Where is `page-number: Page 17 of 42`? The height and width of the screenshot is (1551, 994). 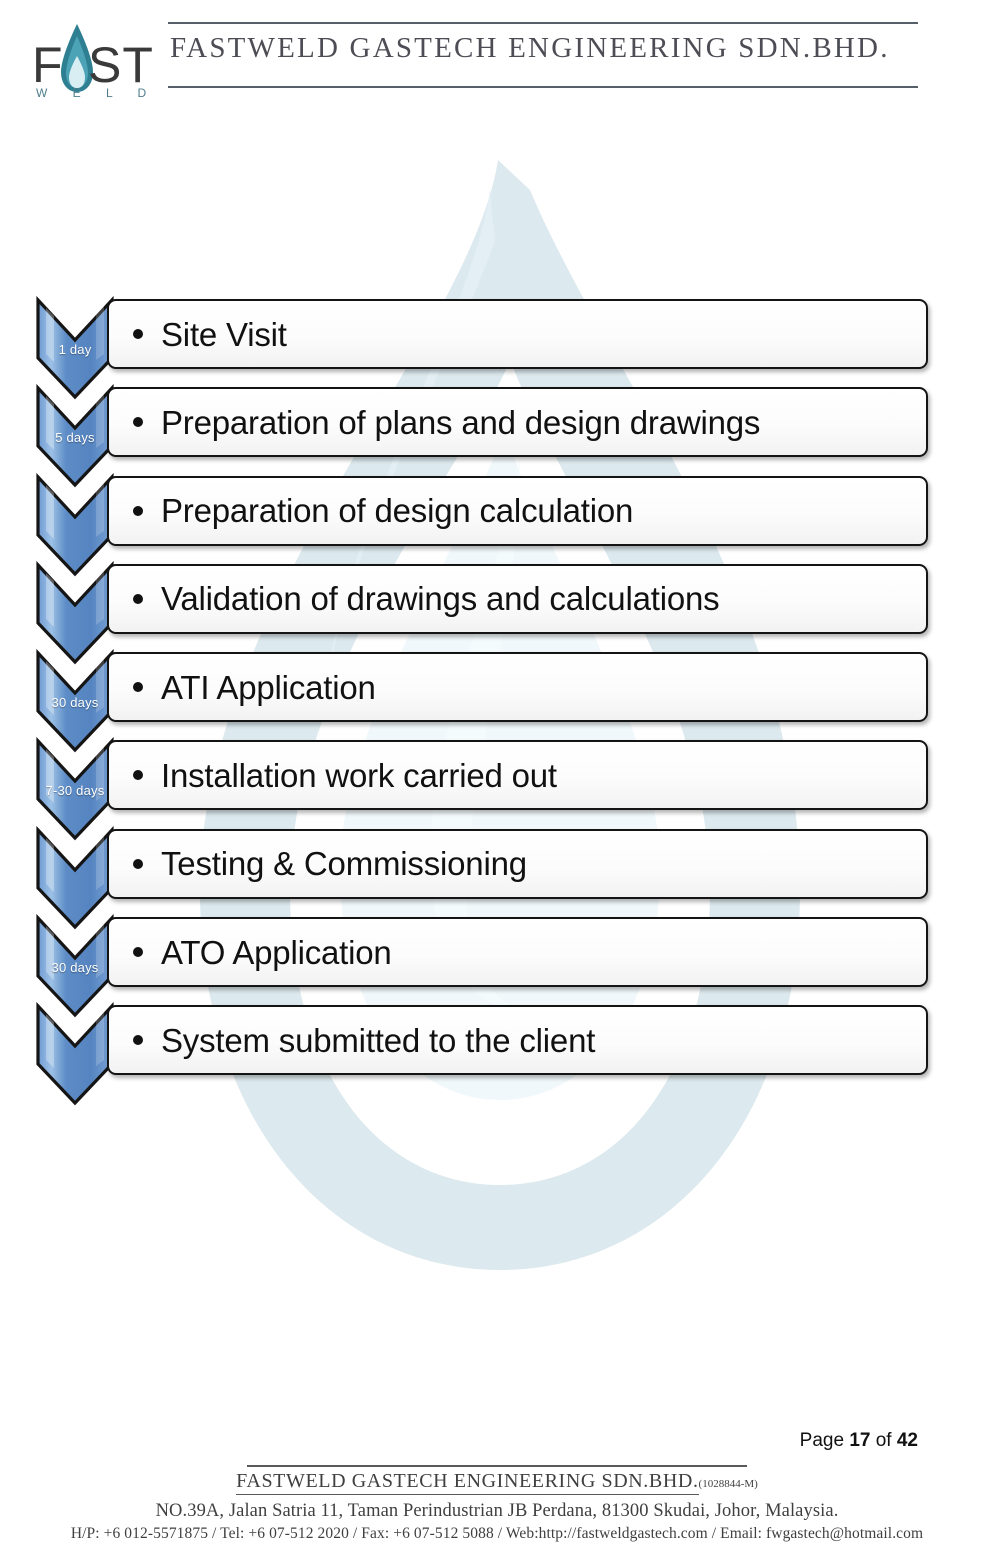
page-number: Page 17 of 42 is located at coordinates (859, 1441).